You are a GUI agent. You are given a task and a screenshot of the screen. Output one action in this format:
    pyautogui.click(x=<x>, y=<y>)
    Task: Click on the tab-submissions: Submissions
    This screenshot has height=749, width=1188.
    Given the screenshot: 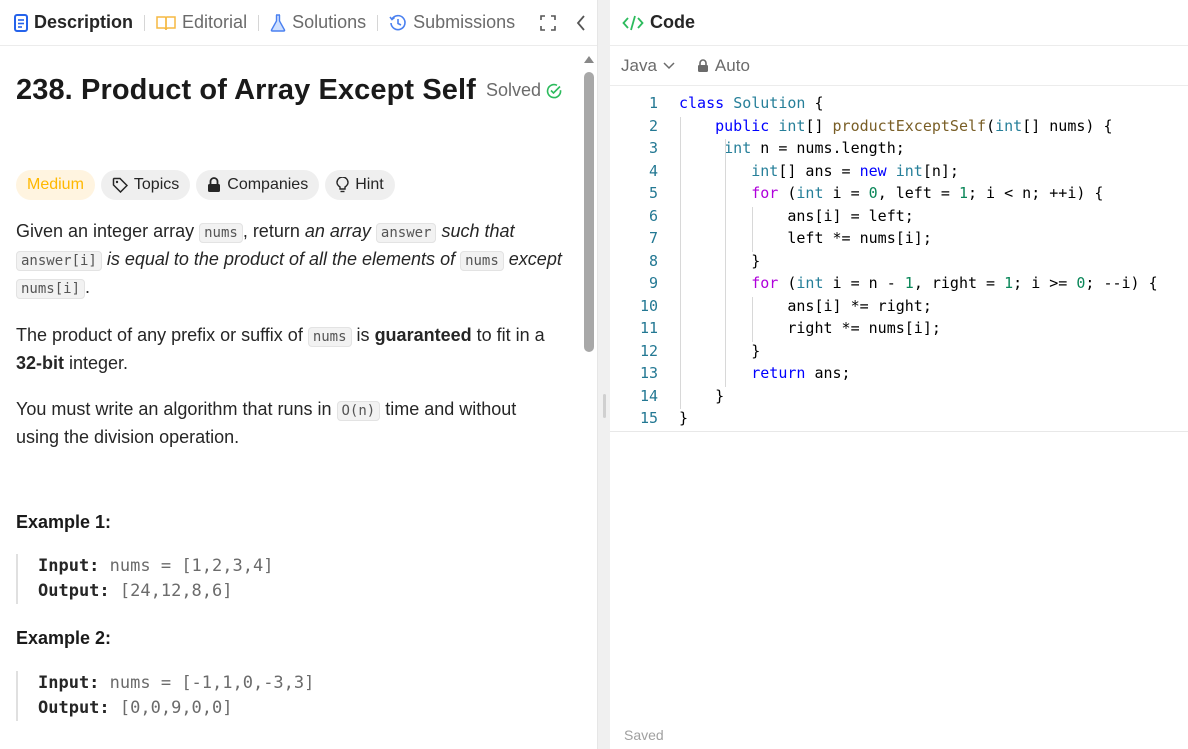 What is the action you would take?
    pyautogui.click(x=452, y=23)
    